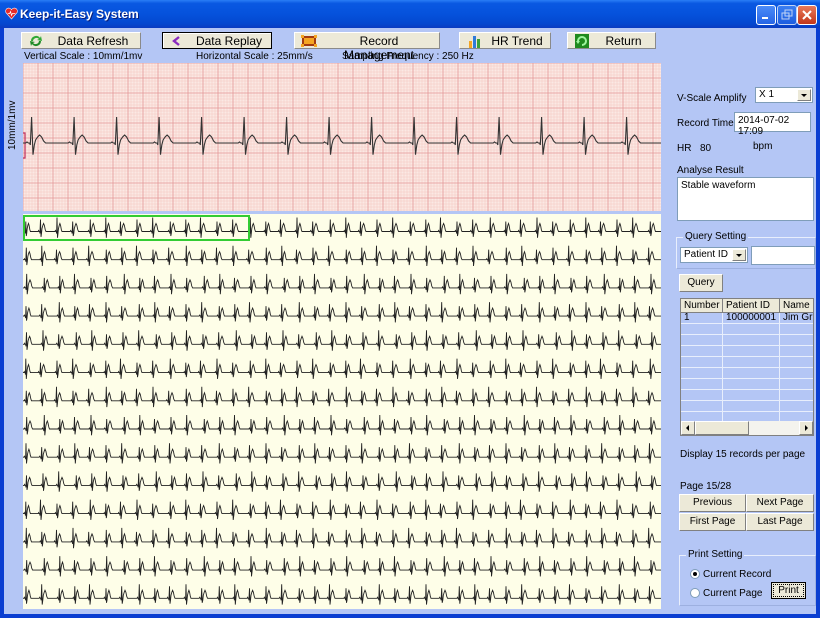  I want to click on scroll-right-button, so click(806, 428).